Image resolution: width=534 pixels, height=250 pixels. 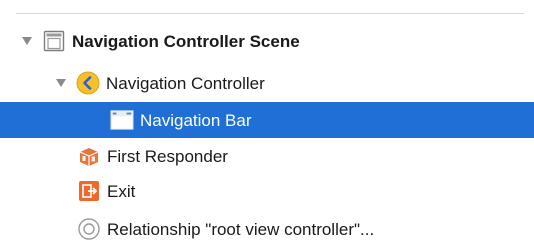 What do you see at coordinates (54, 41) in the screenshot?
I see `scene-icon` at bounding box center [54, 41].